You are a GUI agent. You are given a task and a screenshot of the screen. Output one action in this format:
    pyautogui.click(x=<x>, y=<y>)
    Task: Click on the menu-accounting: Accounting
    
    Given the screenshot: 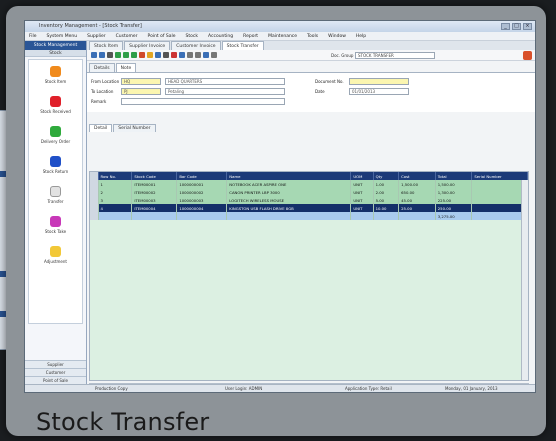 What is the action you would take?
    pyautogui.click(x=220, y=36)
    